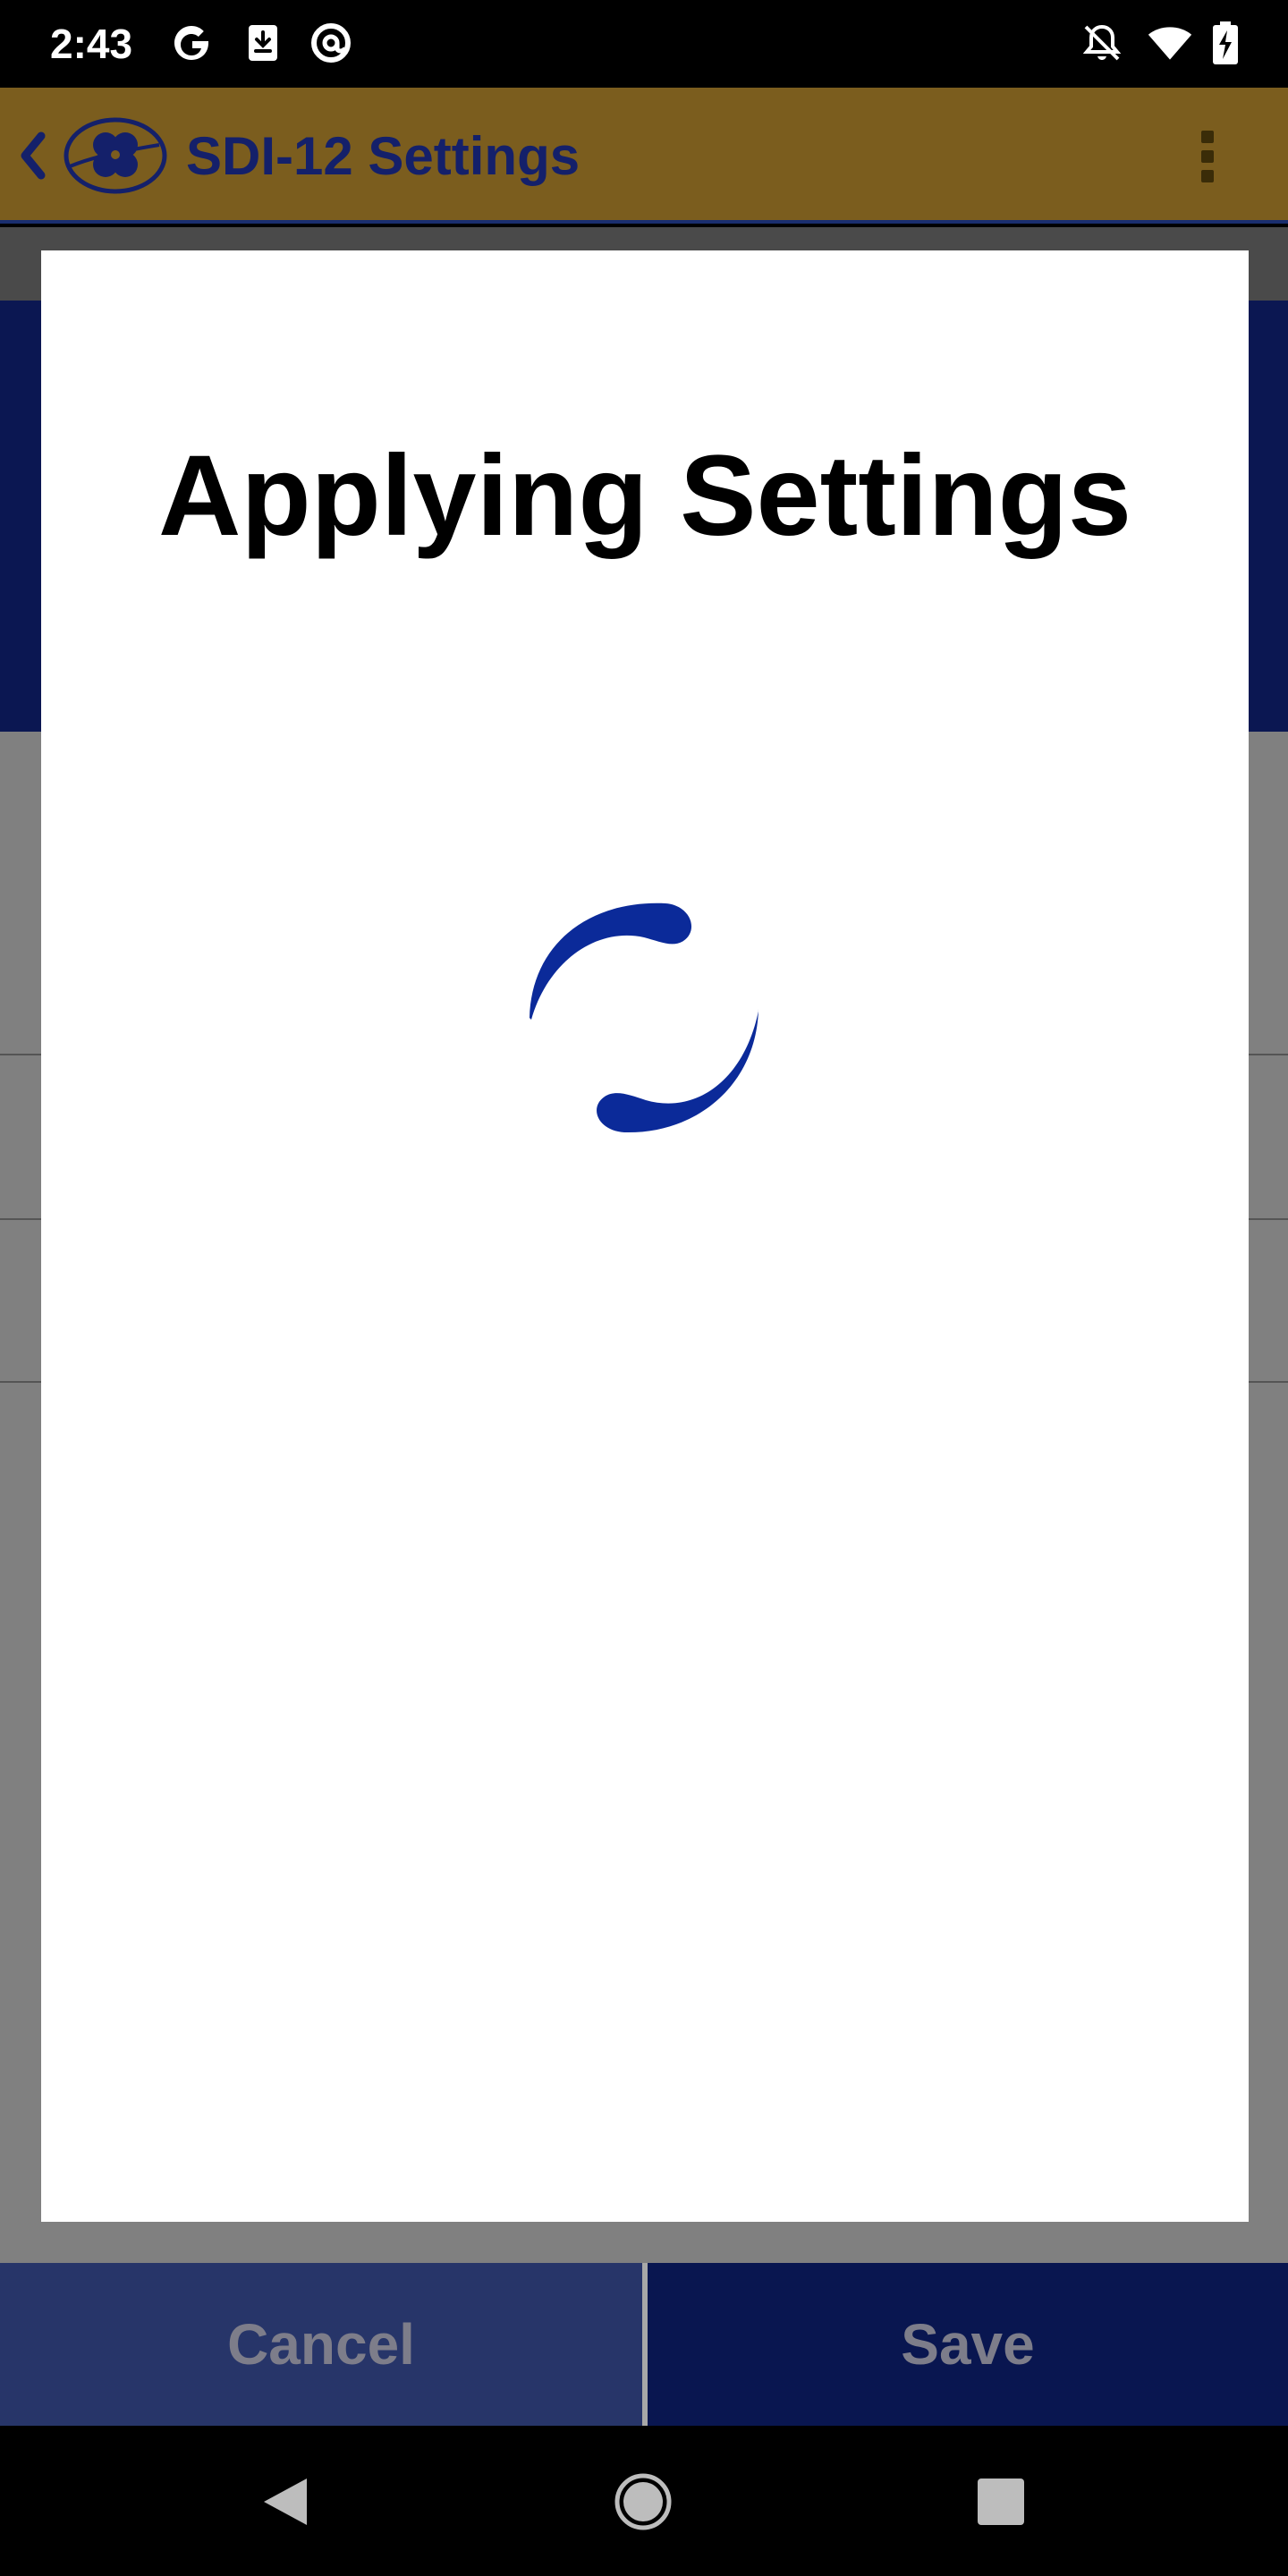  I want to click on back-triangle-icon, so click(285, 2501).